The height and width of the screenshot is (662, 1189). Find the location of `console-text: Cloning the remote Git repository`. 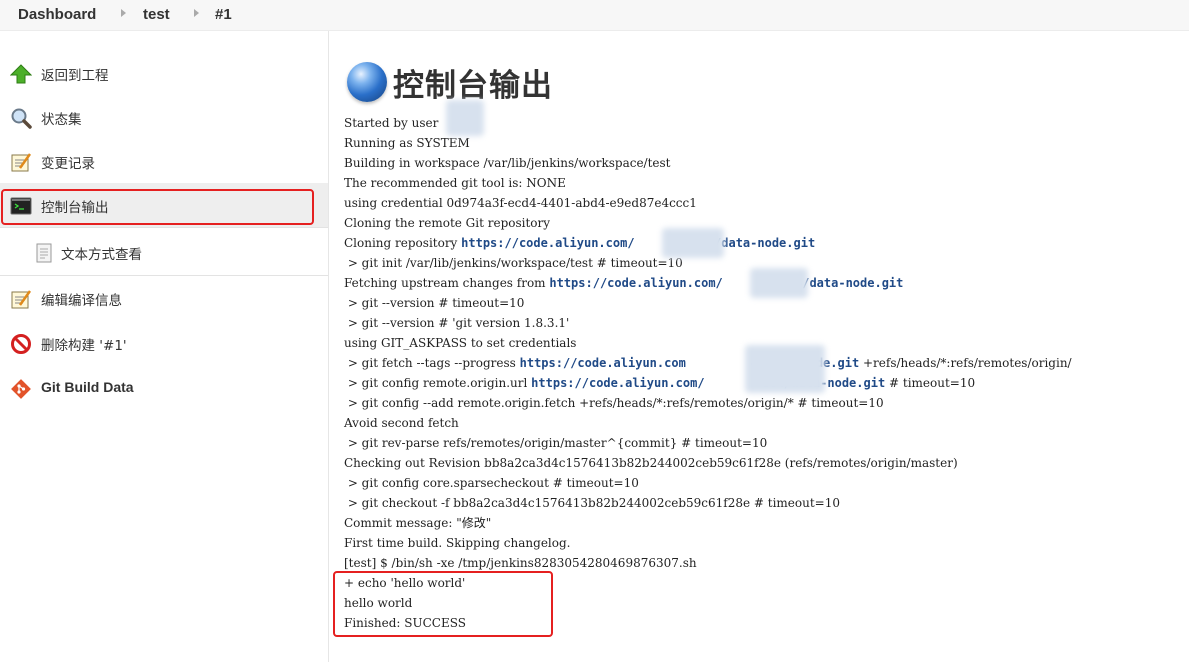

console-text: Cloning the remote Git repository is located at coordinates (447, 223).